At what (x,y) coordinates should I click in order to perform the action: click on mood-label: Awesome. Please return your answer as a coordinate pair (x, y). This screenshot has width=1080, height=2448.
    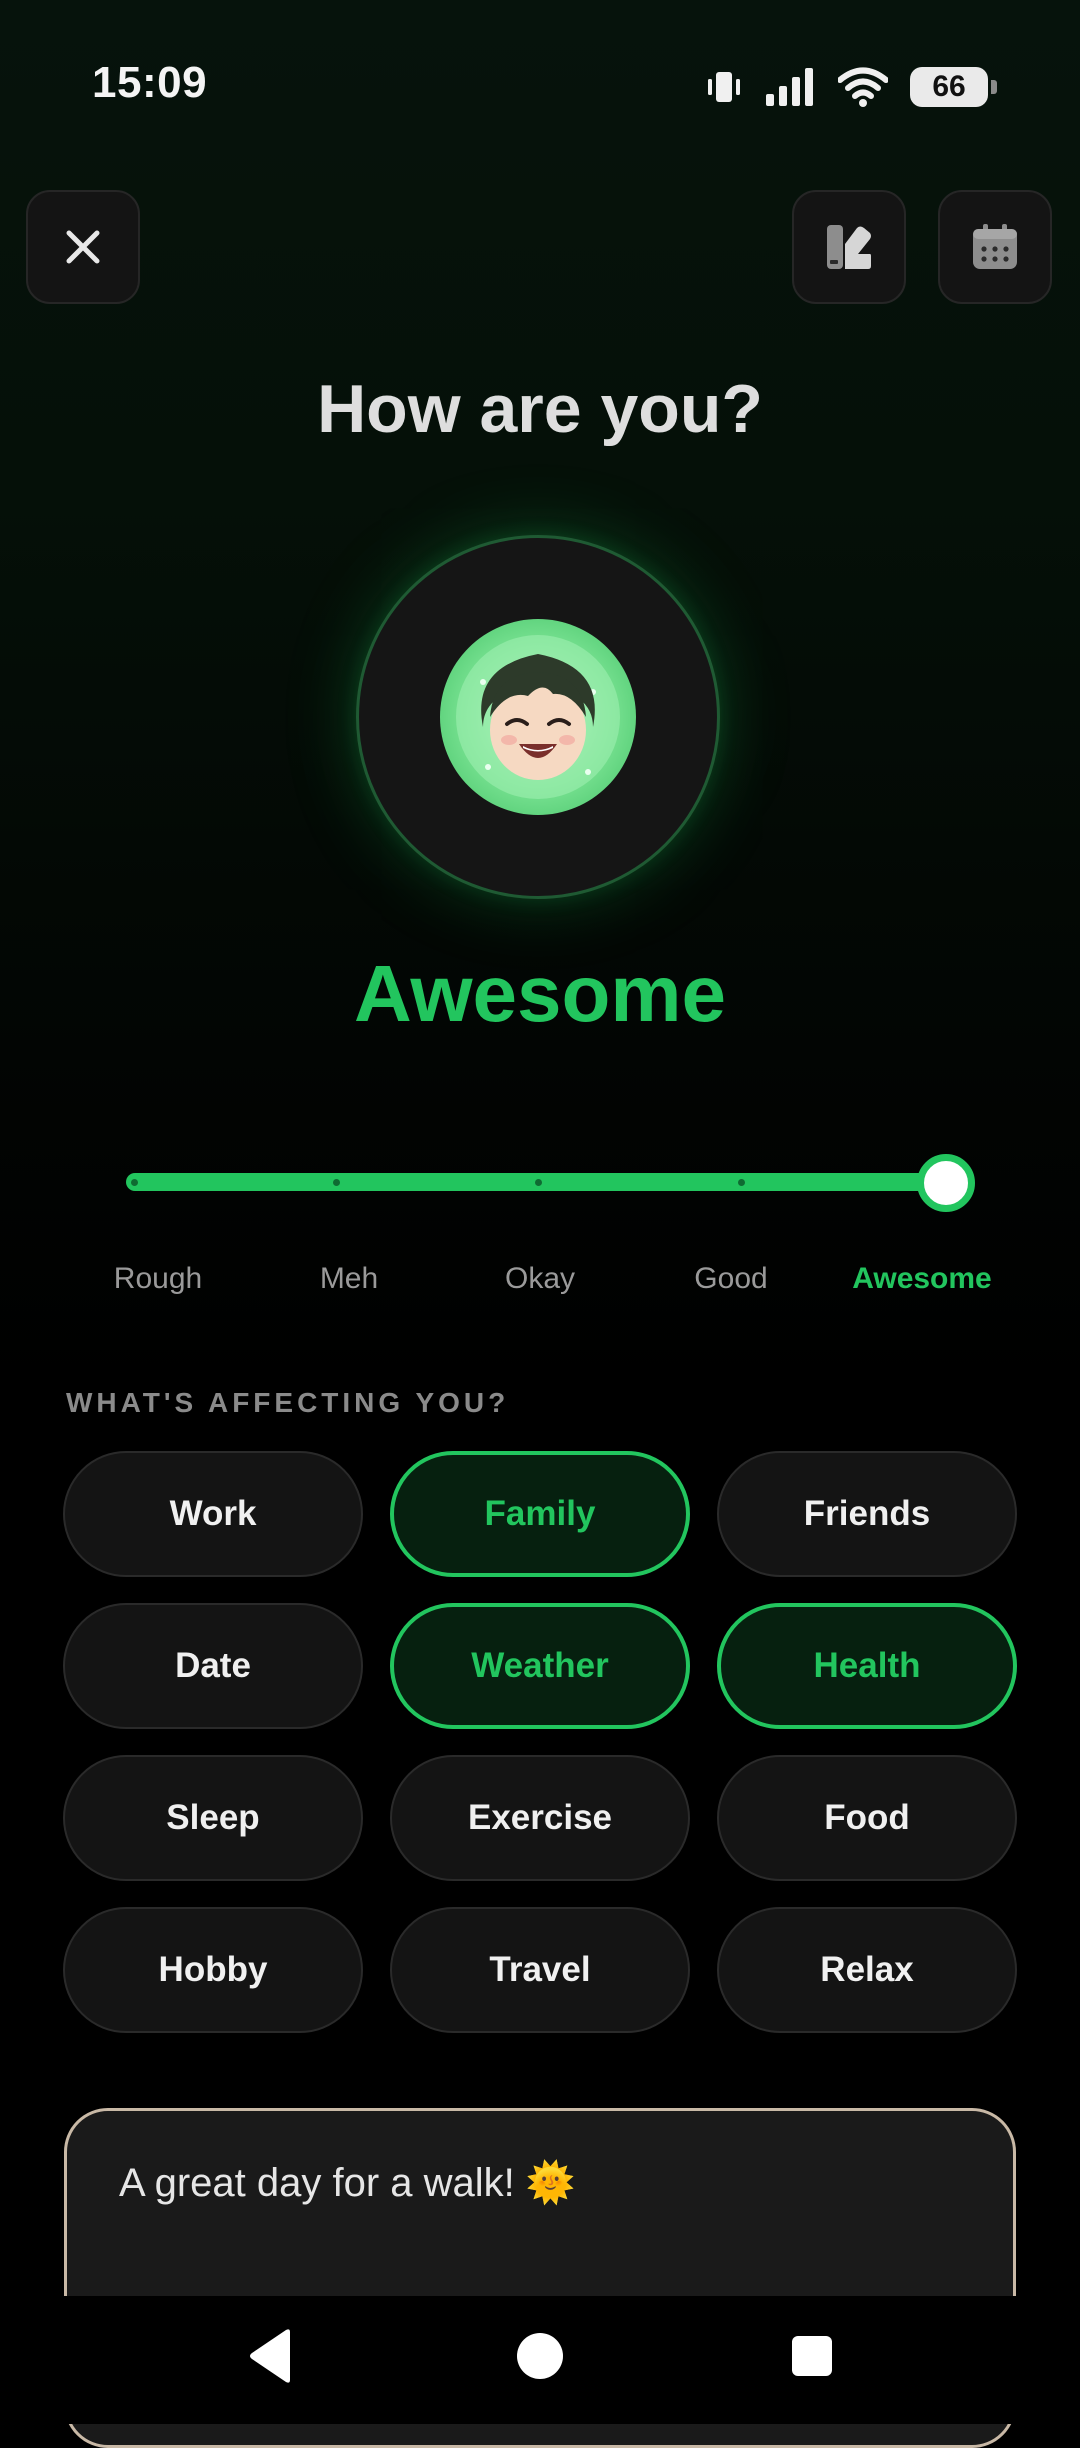
    Looking at the image, I should click on (540, 993).